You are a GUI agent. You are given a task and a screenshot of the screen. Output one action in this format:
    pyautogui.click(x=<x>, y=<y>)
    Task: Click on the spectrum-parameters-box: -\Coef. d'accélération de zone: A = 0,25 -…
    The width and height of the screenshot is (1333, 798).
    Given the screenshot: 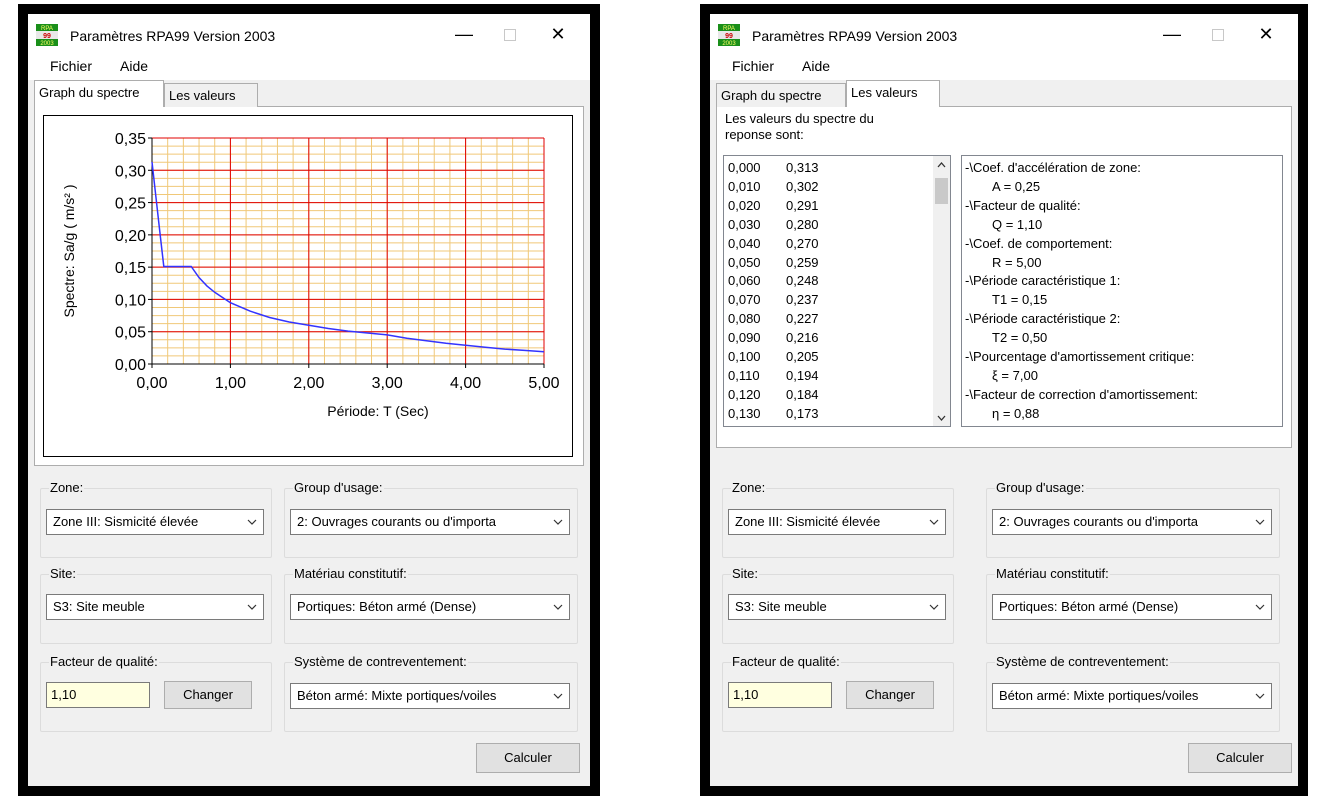 What is the action you would take?
    pyautogui.click(x=1122, y=291)
    